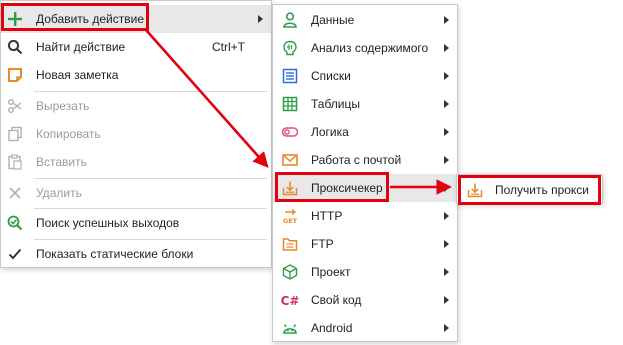 Image resolution: width=623 pixels, height=345 pixels. I want to click on menu-item-label: Поиск успешных выходов, so click(108, 223).